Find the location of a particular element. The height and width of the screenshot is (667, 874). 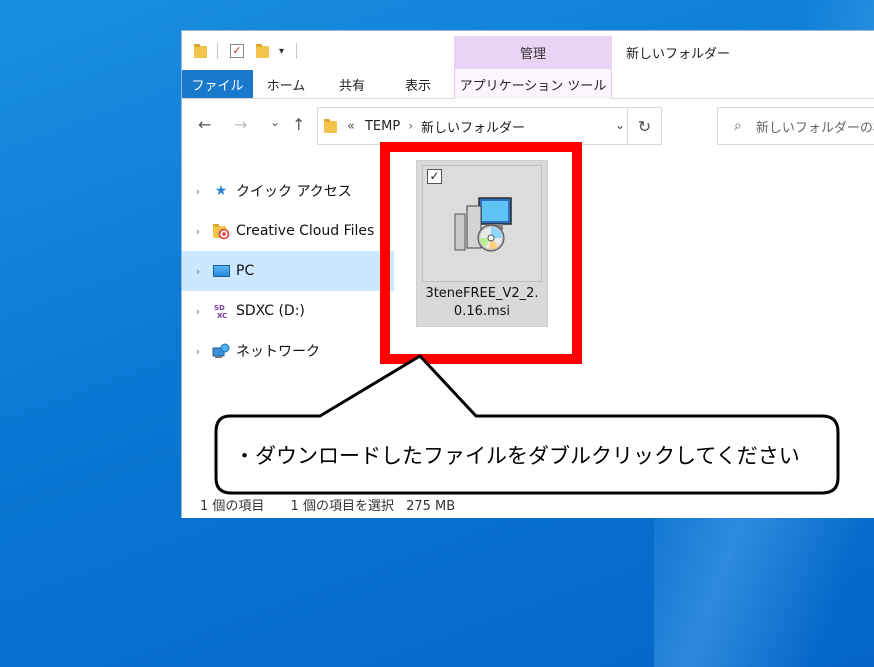

customize-toolbar-icon: ▾ is located at coordinates (281, 51).